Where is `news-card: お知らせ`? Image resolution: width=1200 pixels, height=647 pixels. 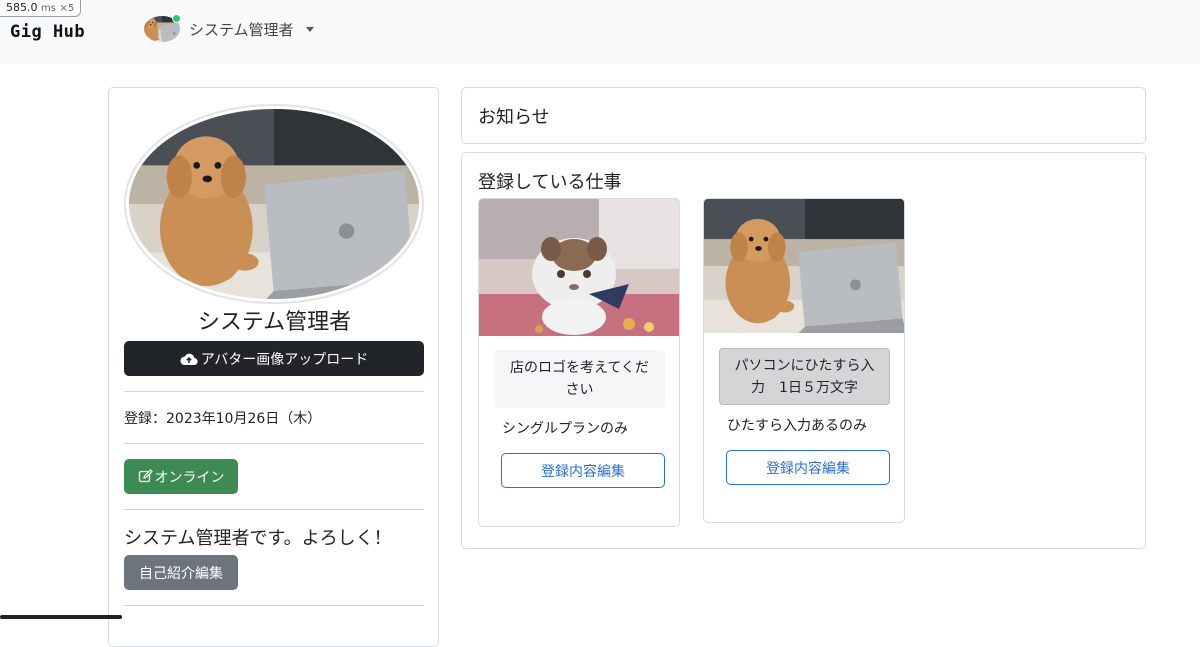 news-card: お知らせ is located at coordinates (803, 115).